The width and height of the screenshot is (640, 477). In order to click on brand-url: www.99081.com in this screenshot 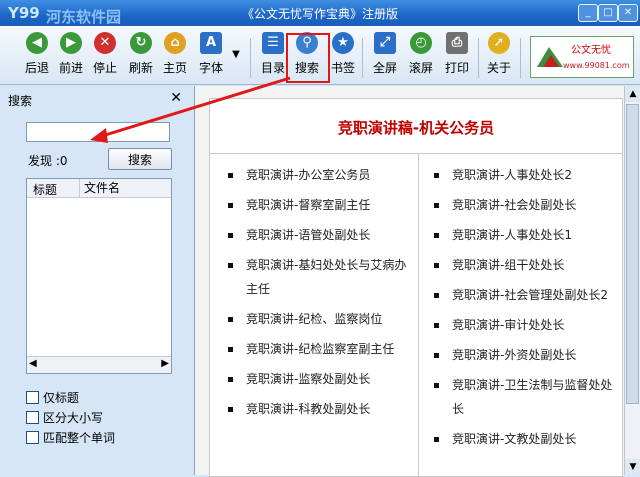, I will do `click(596, 65)`.